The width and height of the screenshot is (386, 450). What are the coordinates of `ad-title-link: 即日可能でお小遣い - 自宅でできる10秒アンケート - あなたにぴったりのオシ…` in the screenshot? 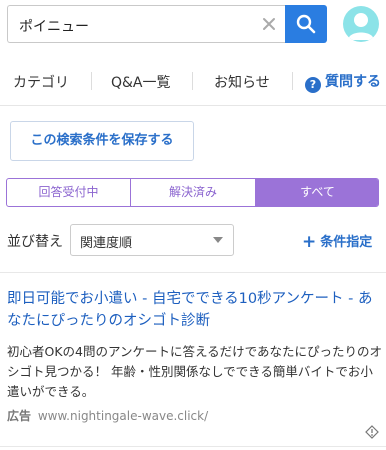 It's located at (195, 310).